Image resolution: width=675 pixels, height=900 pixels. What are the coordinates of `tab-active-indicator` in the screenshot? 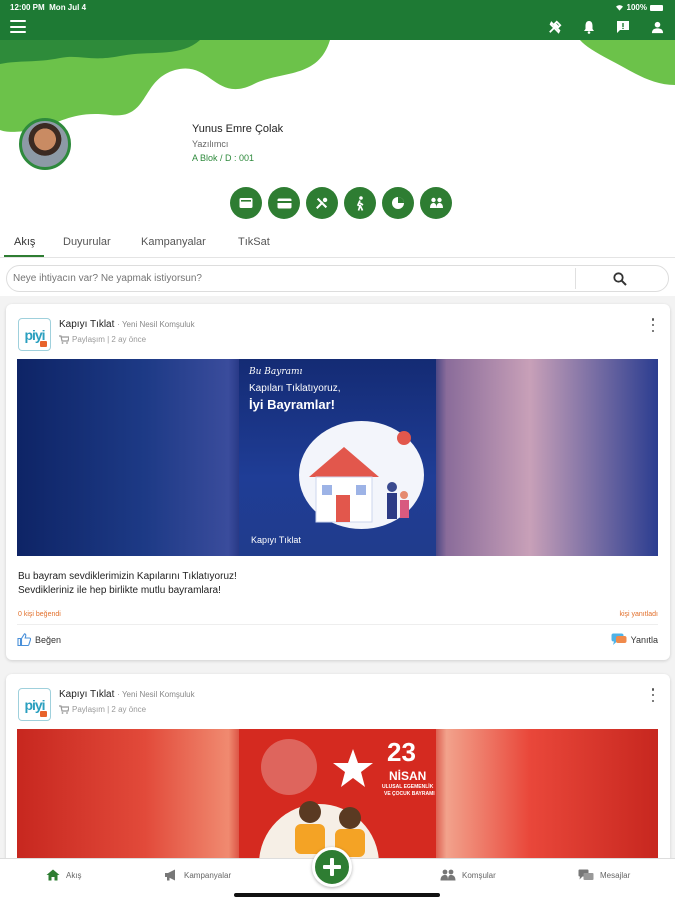 It's located at (24, 256).